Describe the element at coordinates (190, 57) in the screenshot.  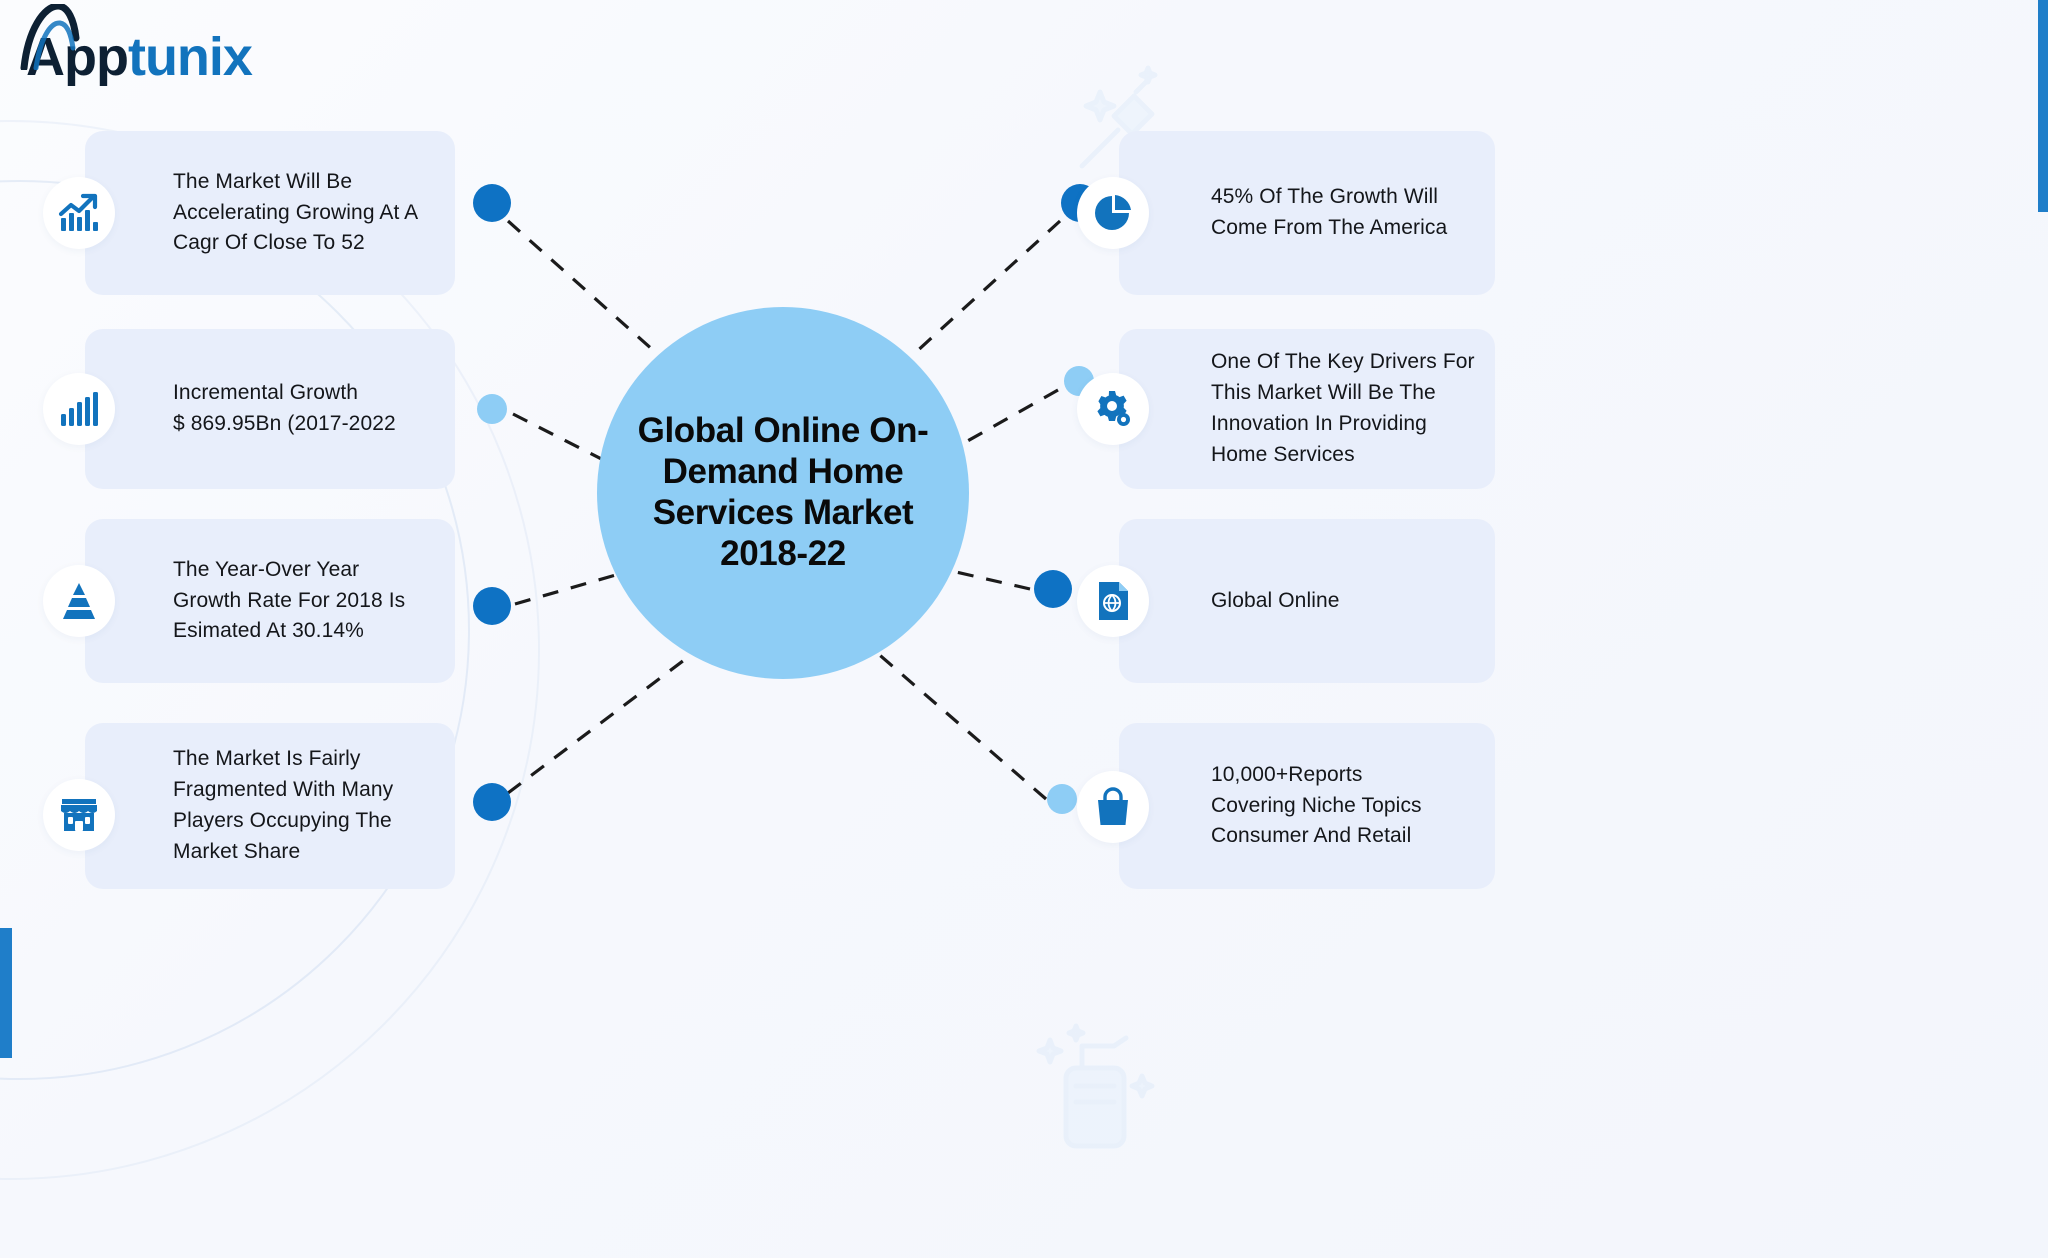
I see `logo-text-tunix: tunix` at that location.